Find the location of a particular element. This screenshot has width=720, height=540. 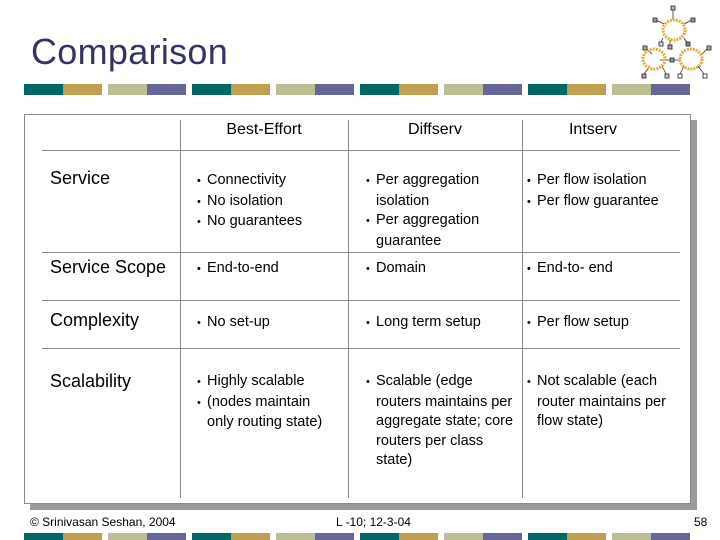

table-cell: Per flow isolationPer flow guarantee is located at coordinates (607, 191).